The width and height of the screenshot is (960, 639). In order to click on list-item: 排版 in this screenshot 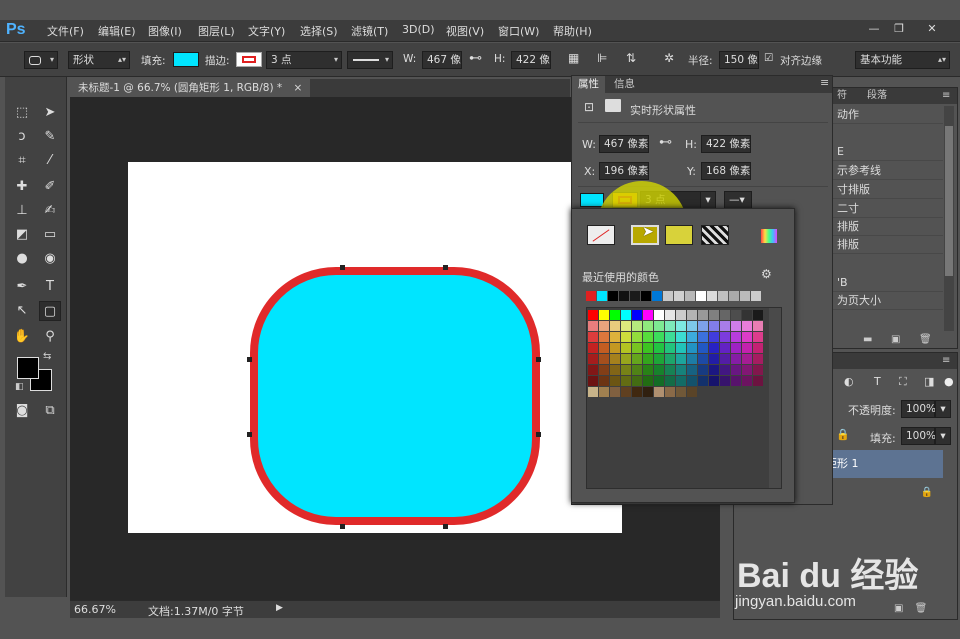, I will do `click(888, 227)`.